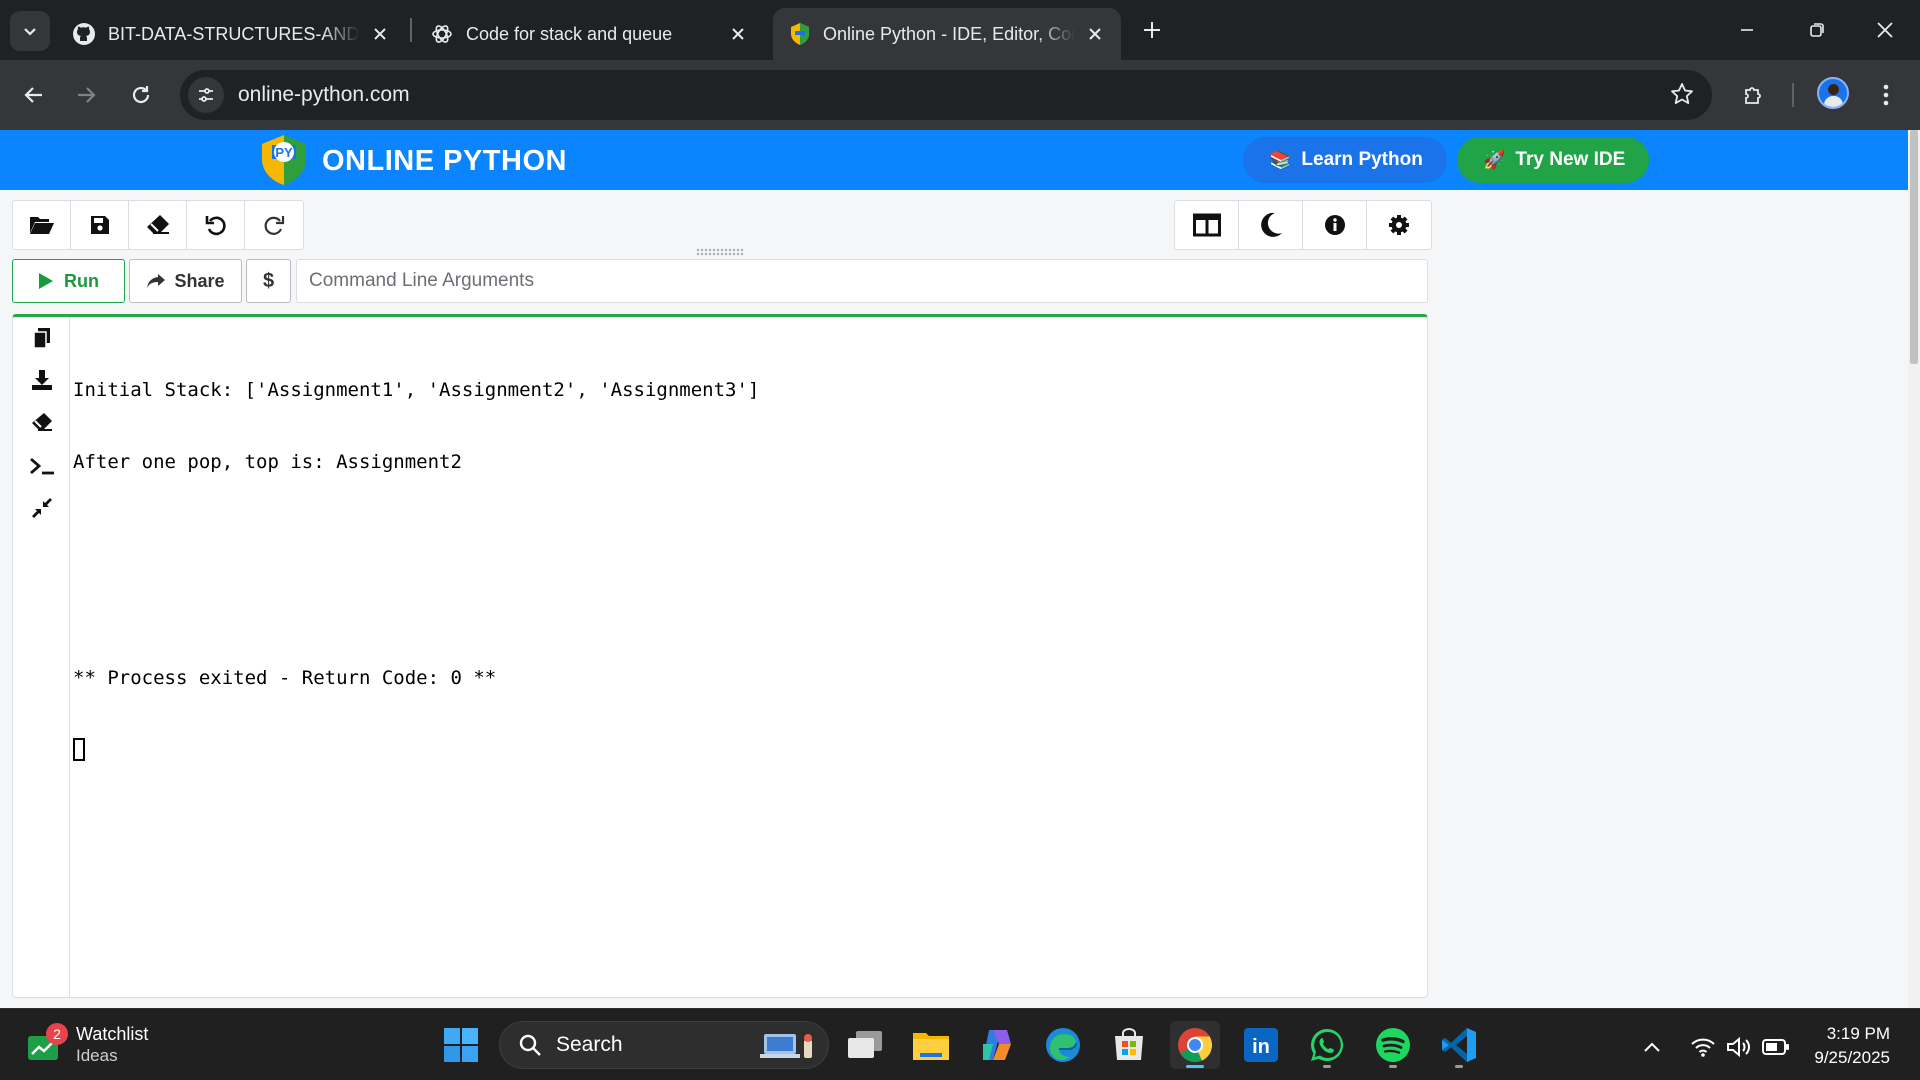 The width and height of the screenshot is (1920, 1080). What do you see at coordinates (46, 281) in the screenshot?
I see `play-icon` at bounding box center [46, 281].